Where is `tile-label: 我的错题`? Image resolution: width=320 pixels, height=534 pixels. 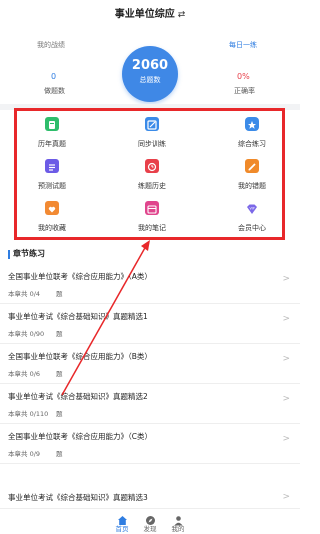 tile-label: 我的错题 is located at coordinates (252, 186).